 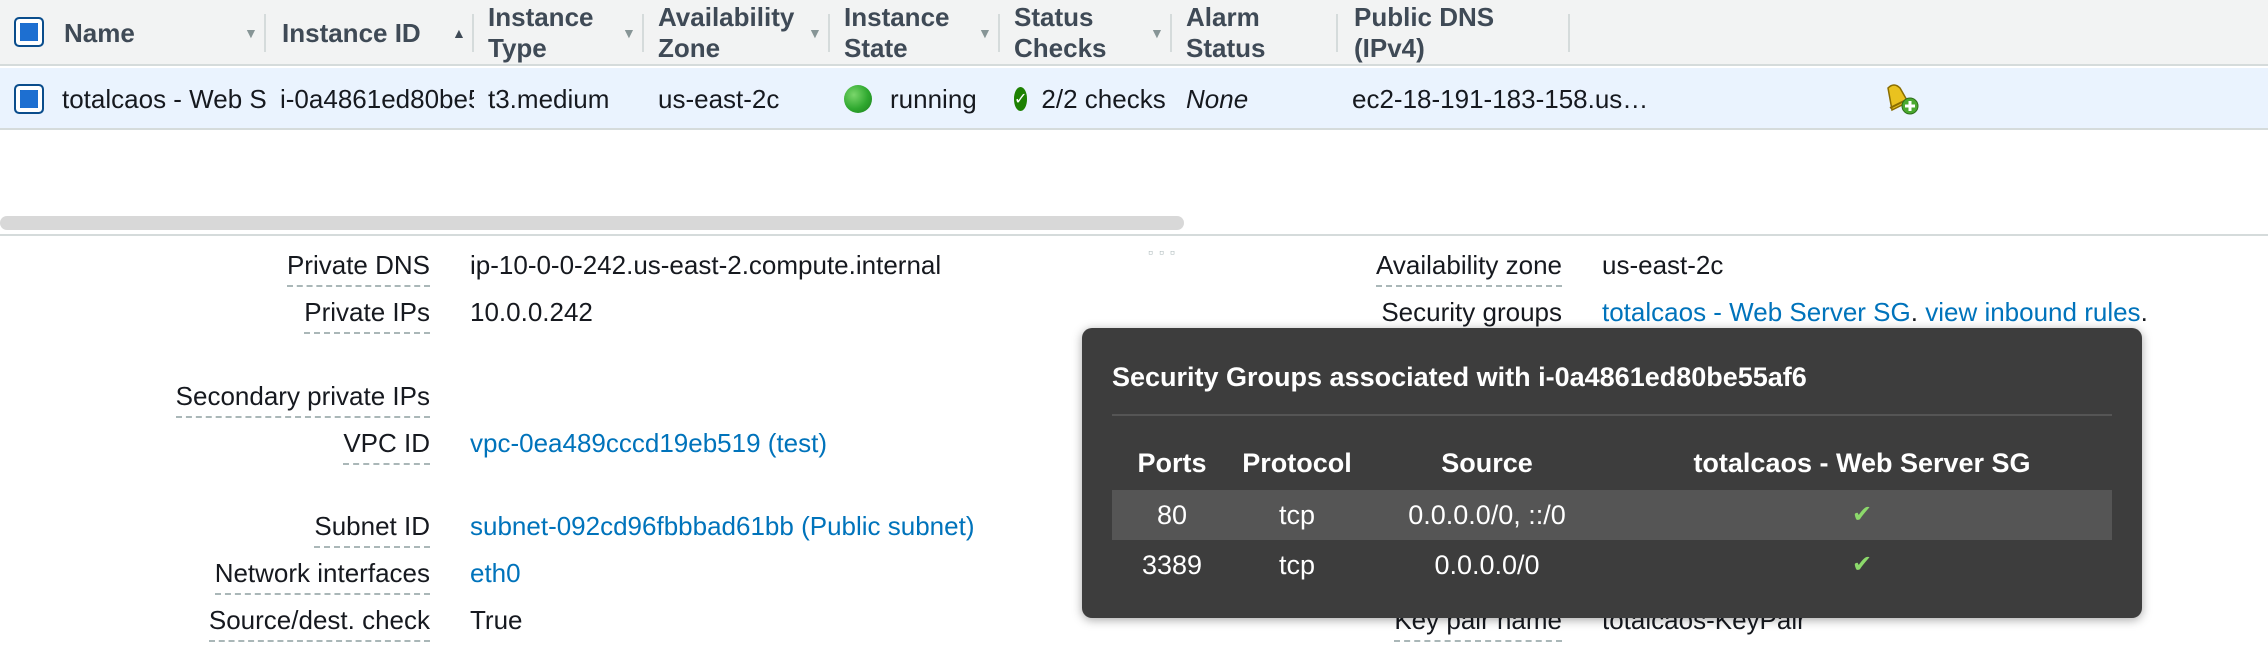 What do you see at coordinates (1756, 312) in the screenshot?
I see `security-group-link: totalcaos - Web Server SG` at bounding box center [1756, 312].